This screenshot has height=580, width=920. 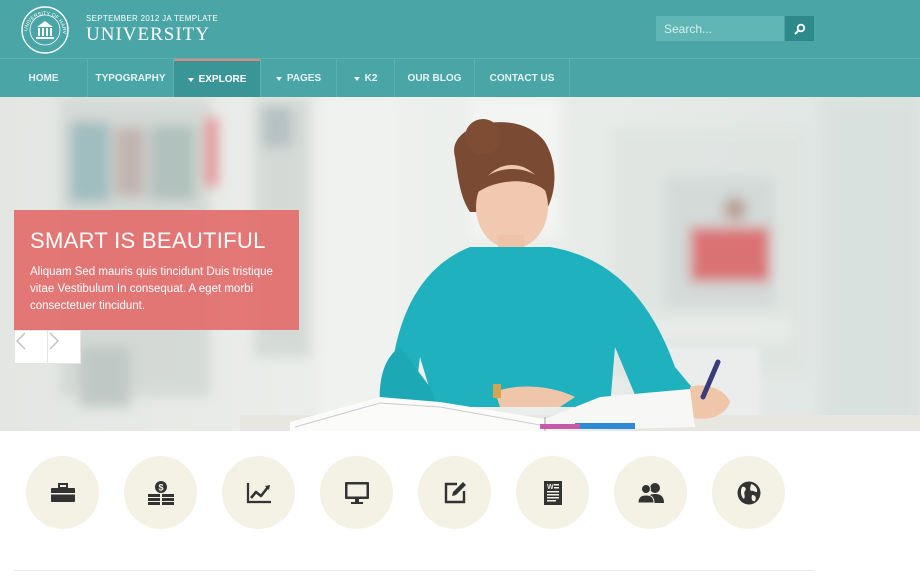 I want to click on feature-globe, so click(x=748, y=492).